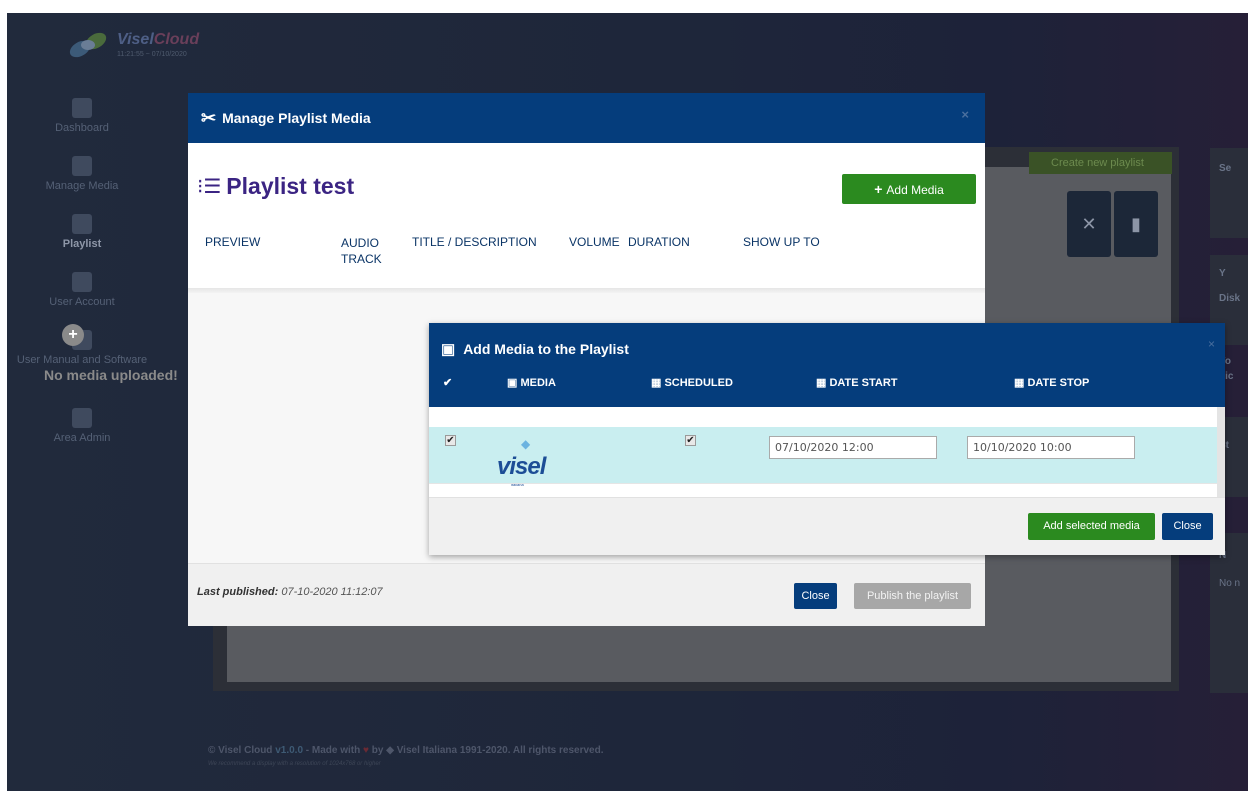 Image resolution: width=1248 pixels, height=791 pixels. What do you see at coordinates (73, 335) in the screenshot?
I see `plus-circle-icon: +` at bounding box center [73, 335].